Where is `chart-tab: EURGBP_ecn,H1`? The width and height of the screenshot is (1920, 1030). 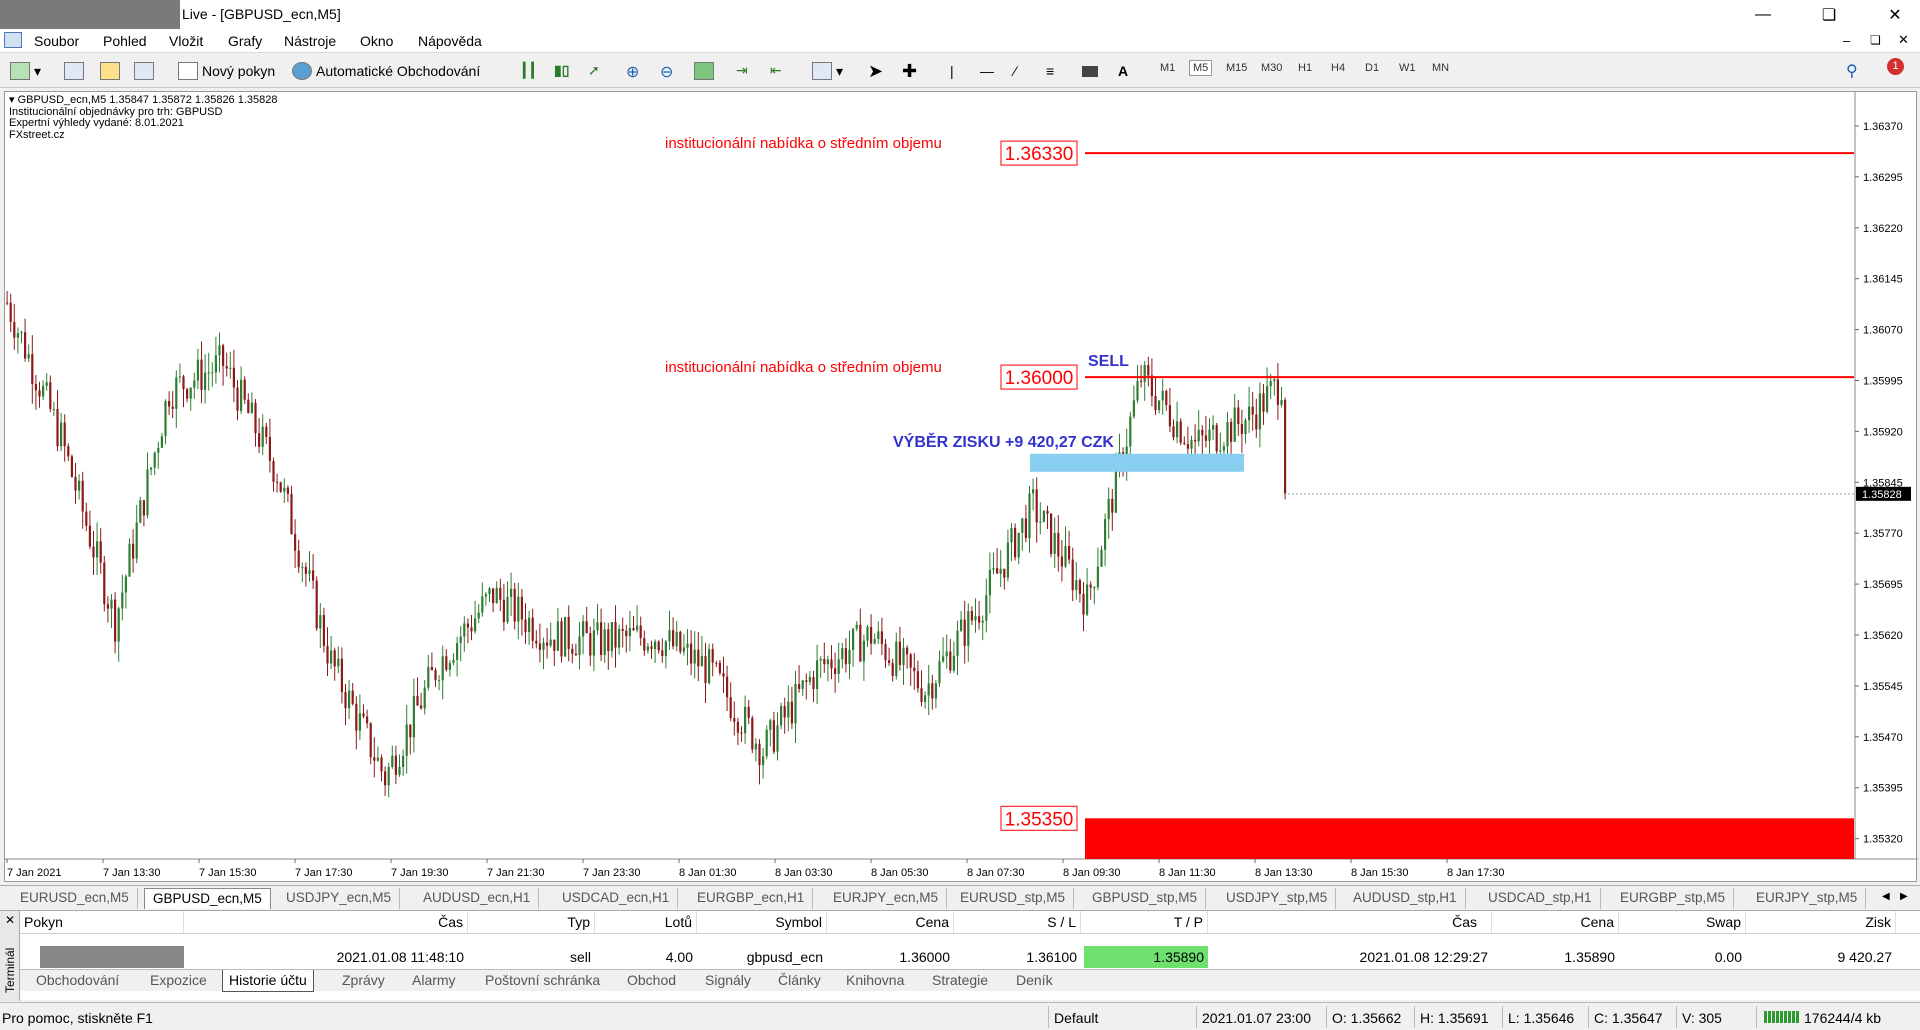
chart-tab: EURGBP_ecn,H1 is located at coordinates (751, 898).